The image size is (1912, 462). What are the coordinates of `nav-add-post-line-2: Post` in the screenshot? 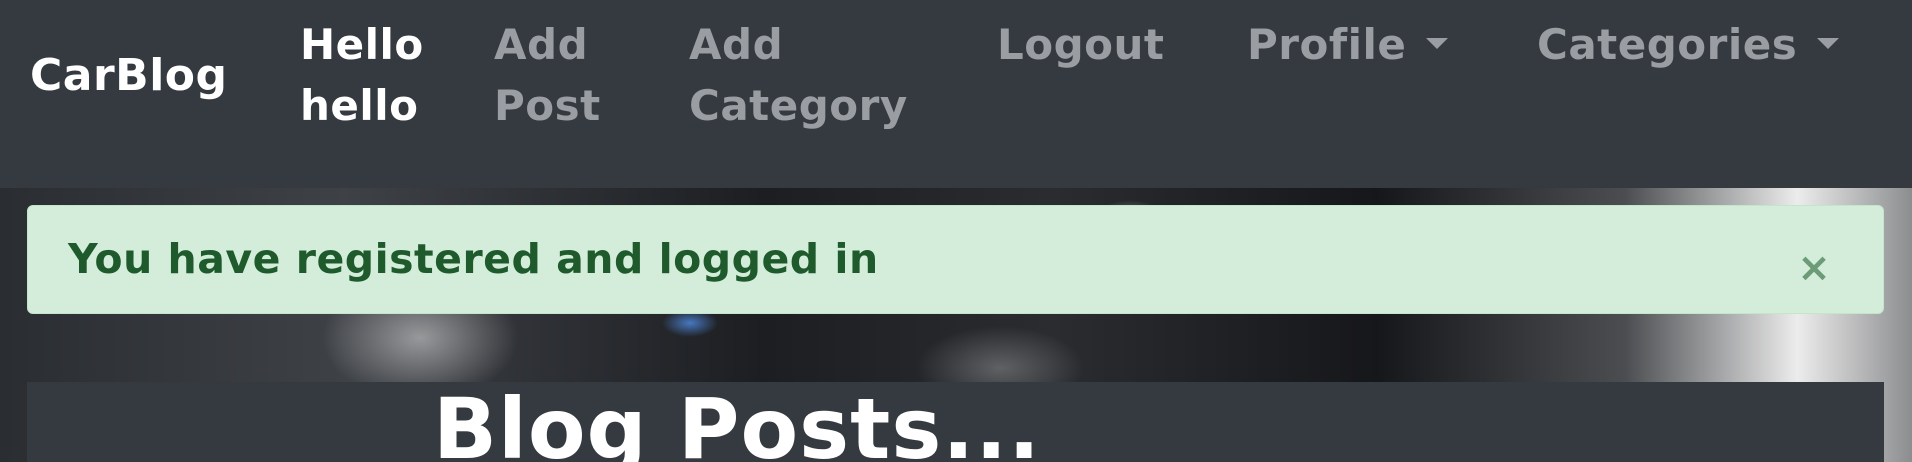 It's located at (547, 105).